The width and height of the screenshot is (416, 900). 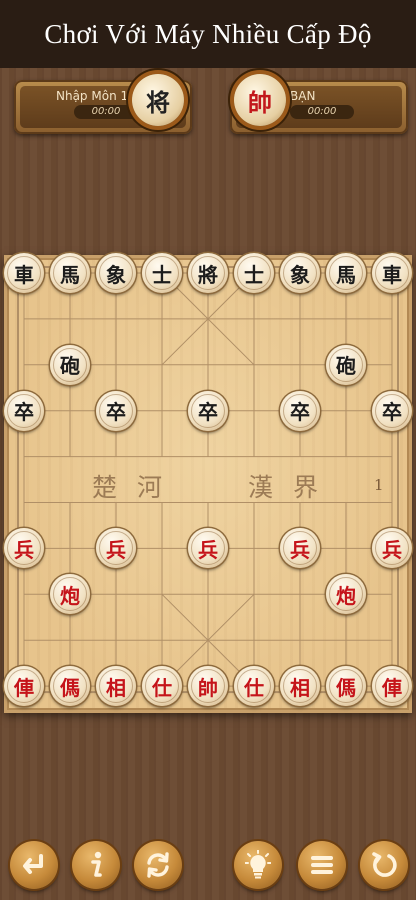 I want to click on page-title: Chơi Với Máy Nhiều Cấp Độ, so click(x=208, y=33).